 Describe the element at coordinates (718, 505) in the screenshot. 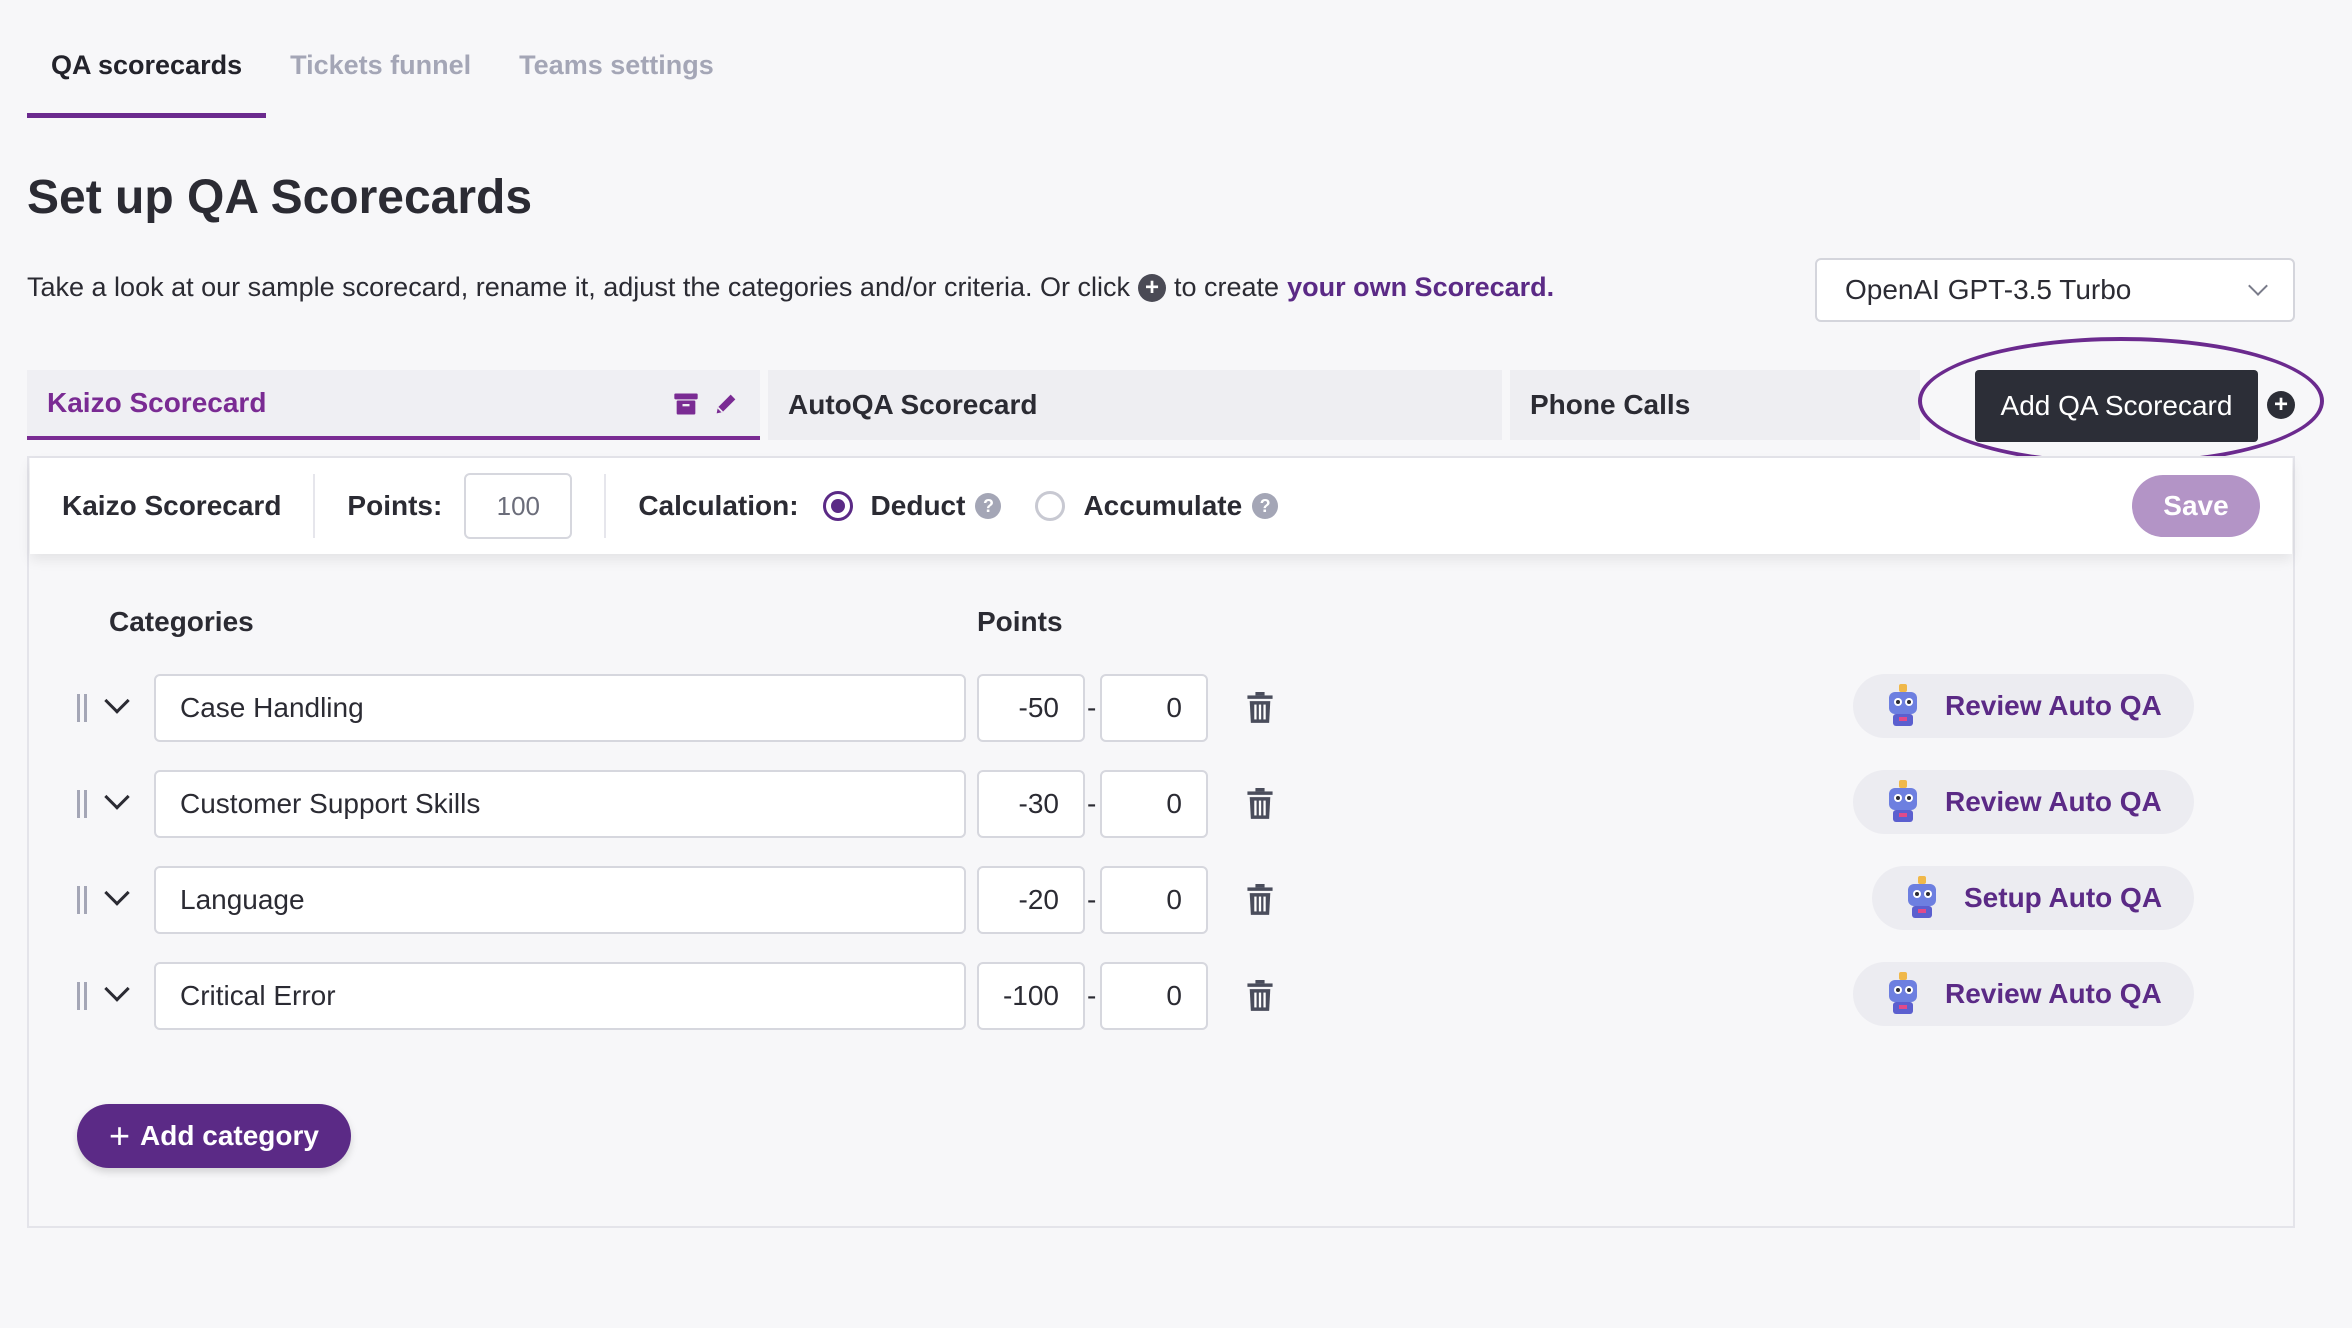

I see `calculation-label: Calculation:` at that location.